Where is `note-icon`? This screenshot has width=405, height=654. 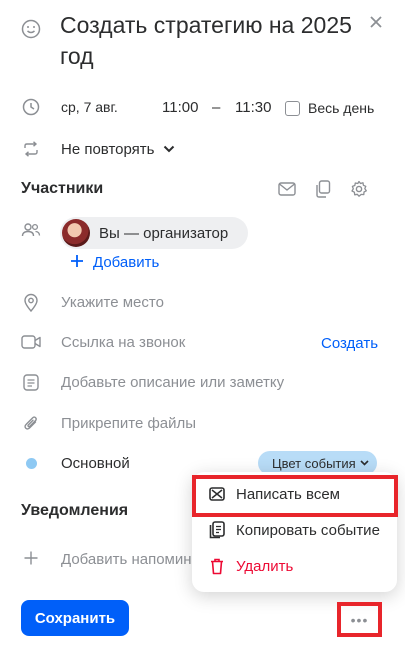
note-icon is located at coordinates (31, 382).